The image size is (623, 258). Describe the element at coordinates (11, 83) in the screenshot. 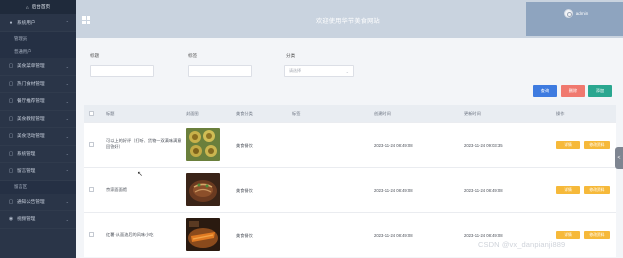

I see `ingredient-icon: ▢` at that location.